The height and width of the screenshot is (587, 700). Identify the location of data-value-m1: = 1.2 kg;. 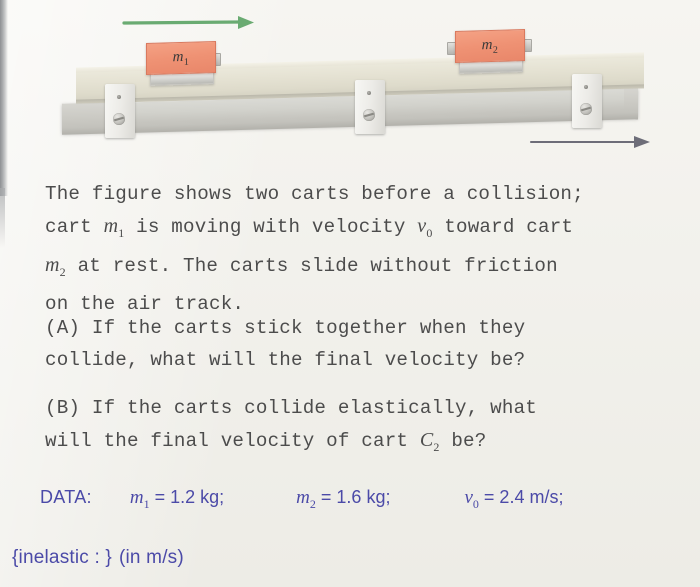
(189, 497).